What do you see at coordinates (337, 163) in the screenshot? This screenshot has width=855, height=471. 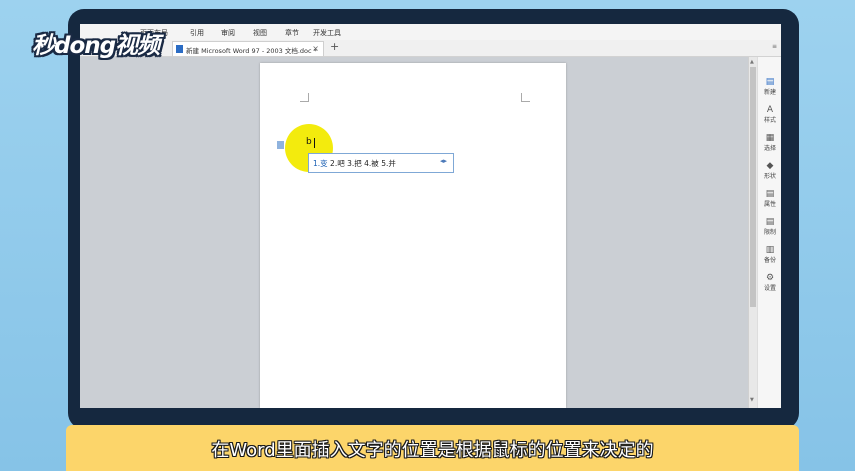 I see `ime-candidate: 2.吧` at bounding box center [337, 163].